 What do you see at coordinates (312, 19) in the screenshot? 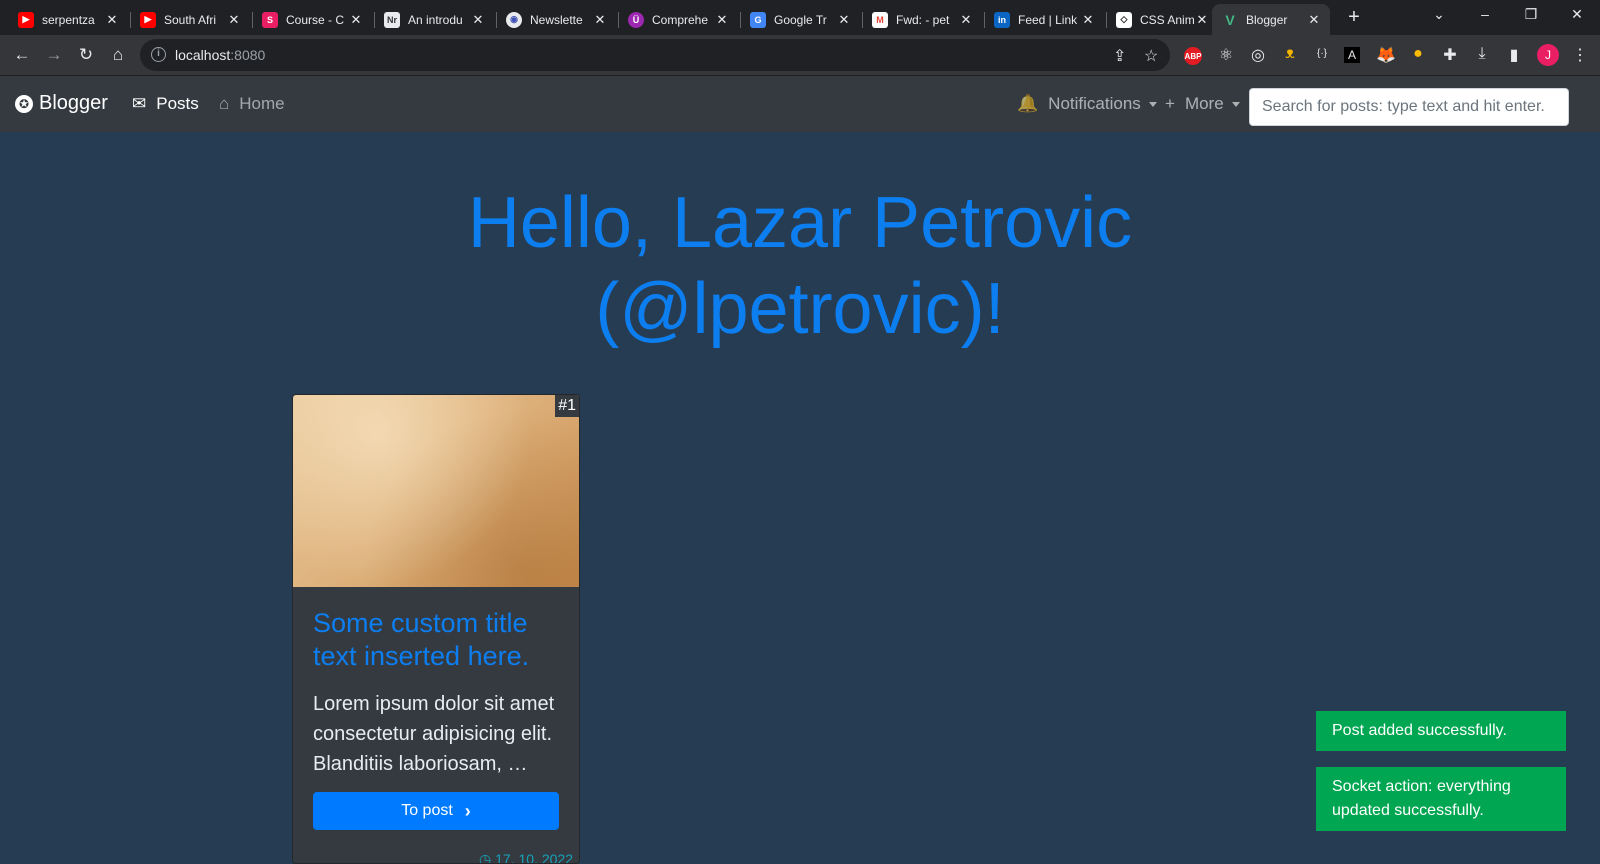
I see `browser-tab: S Course - C ✕` at bounding box center [312, 19].